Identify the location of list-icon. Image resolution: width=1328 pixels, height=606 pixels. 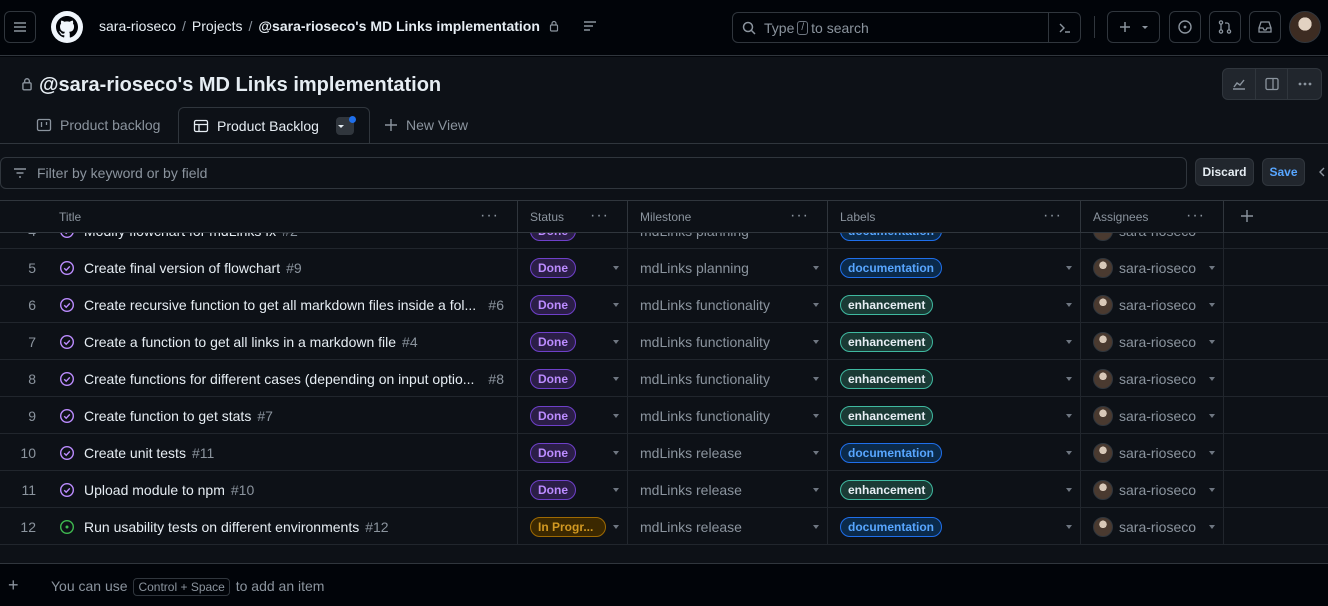
(590, 26).